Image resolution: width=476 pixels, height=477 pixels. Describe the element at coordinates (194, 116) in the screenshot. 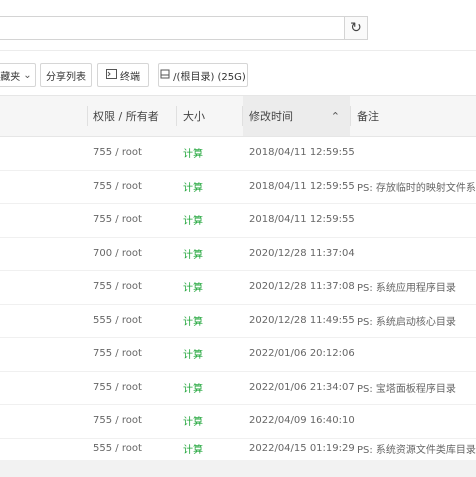

I see `header-size-label: 大小` at that location.